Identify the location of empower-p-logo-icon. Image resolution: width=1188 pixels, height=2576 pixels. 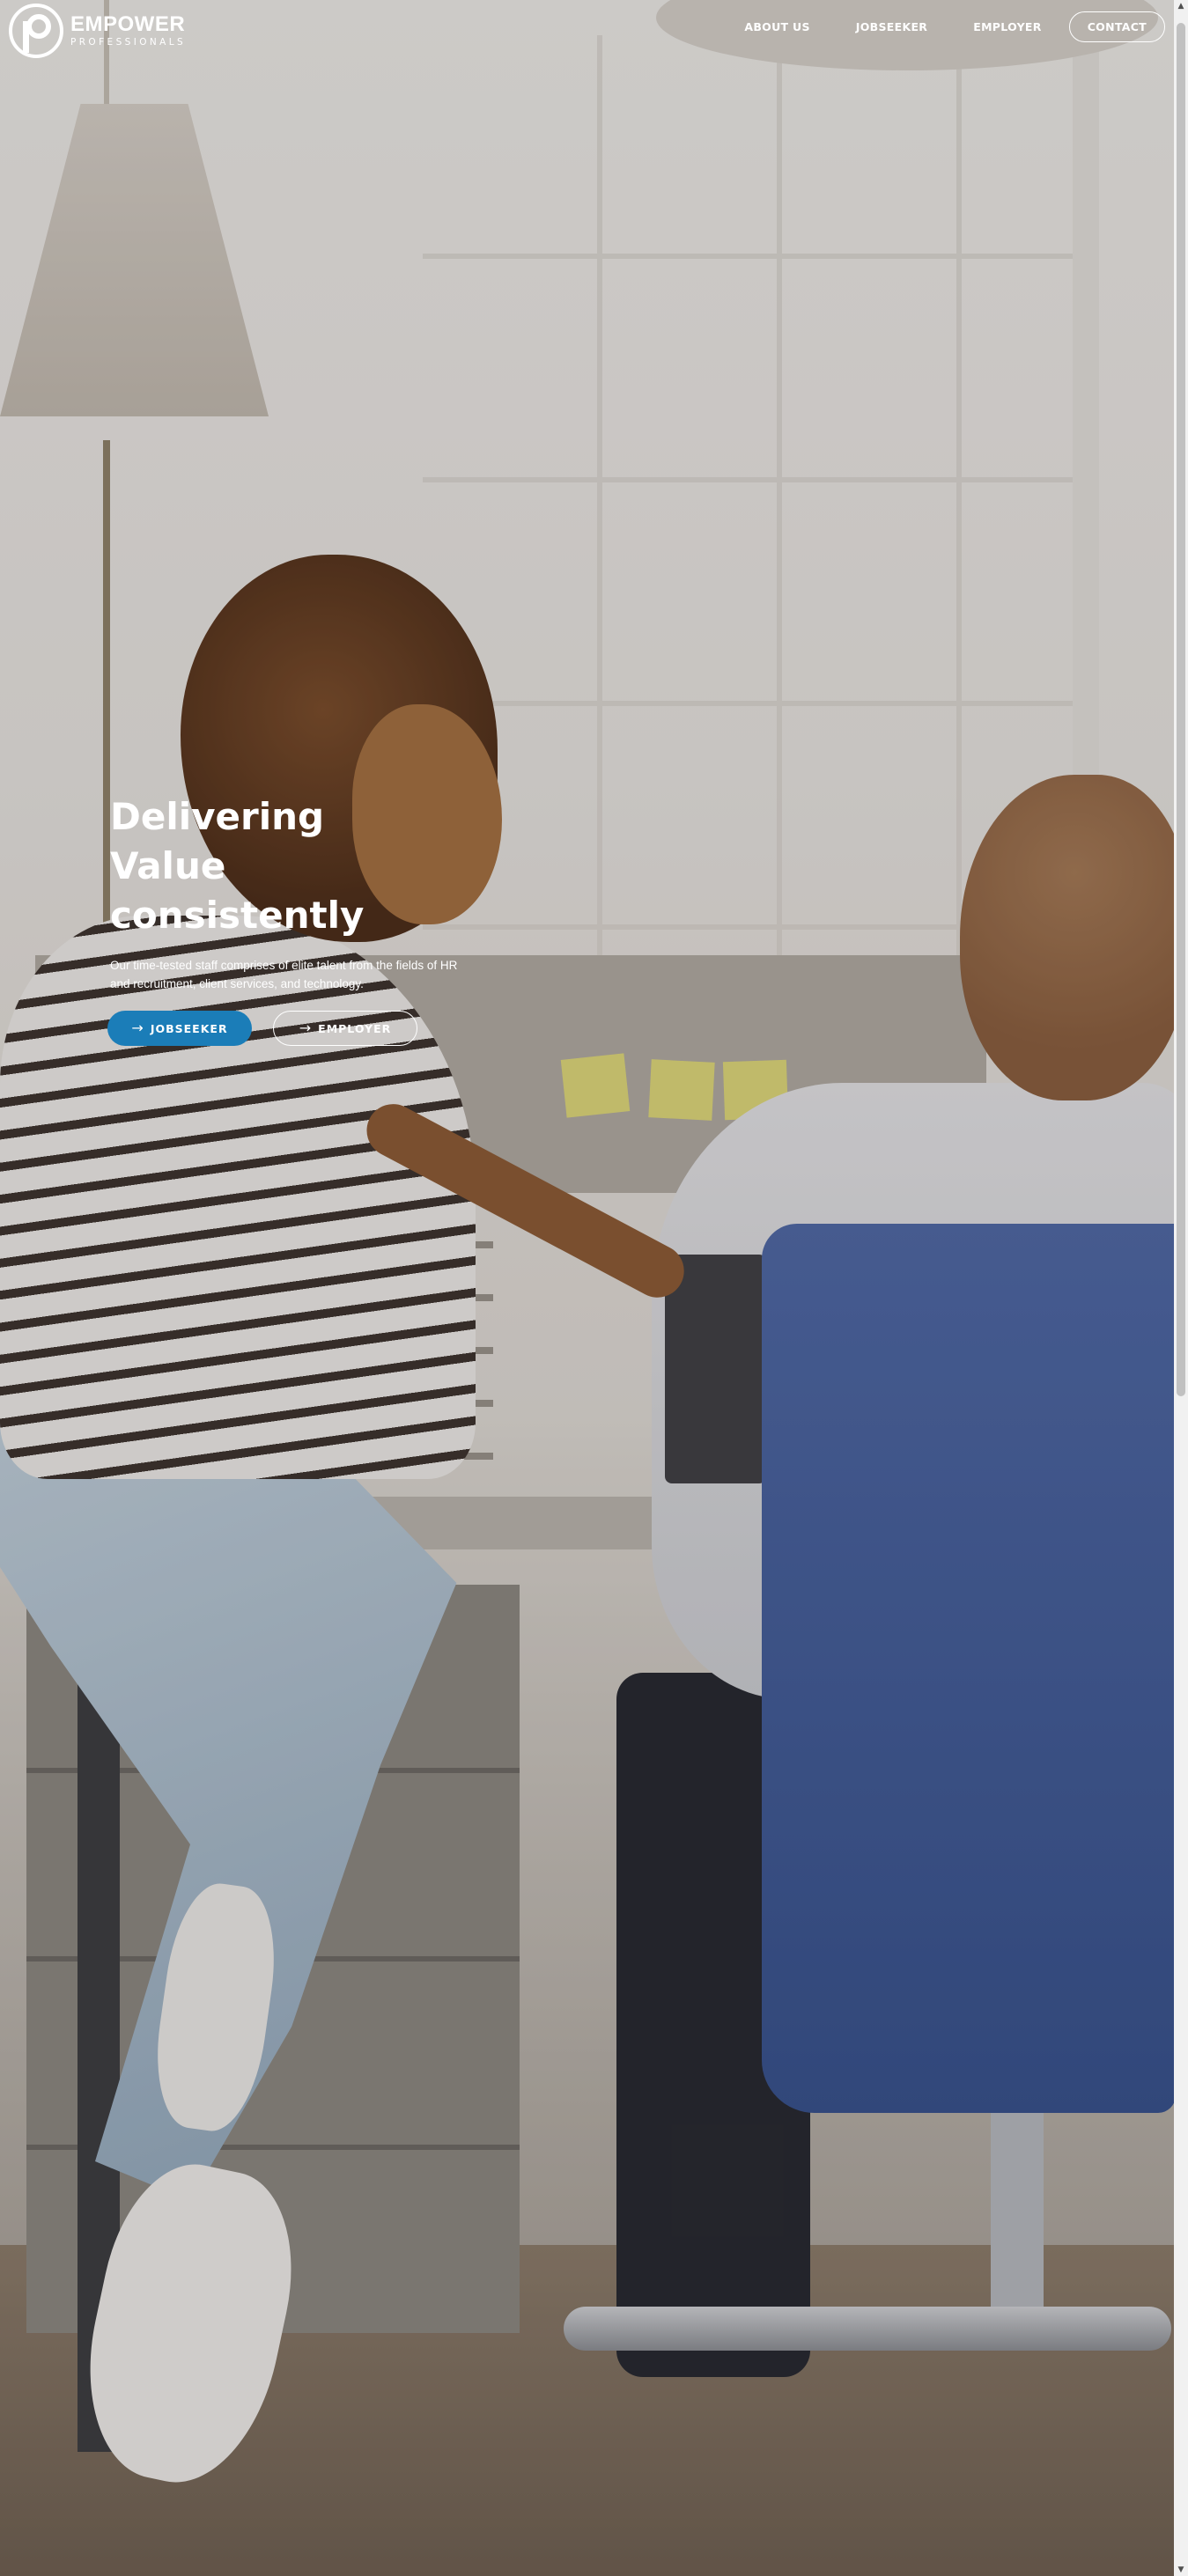
(36, 31).